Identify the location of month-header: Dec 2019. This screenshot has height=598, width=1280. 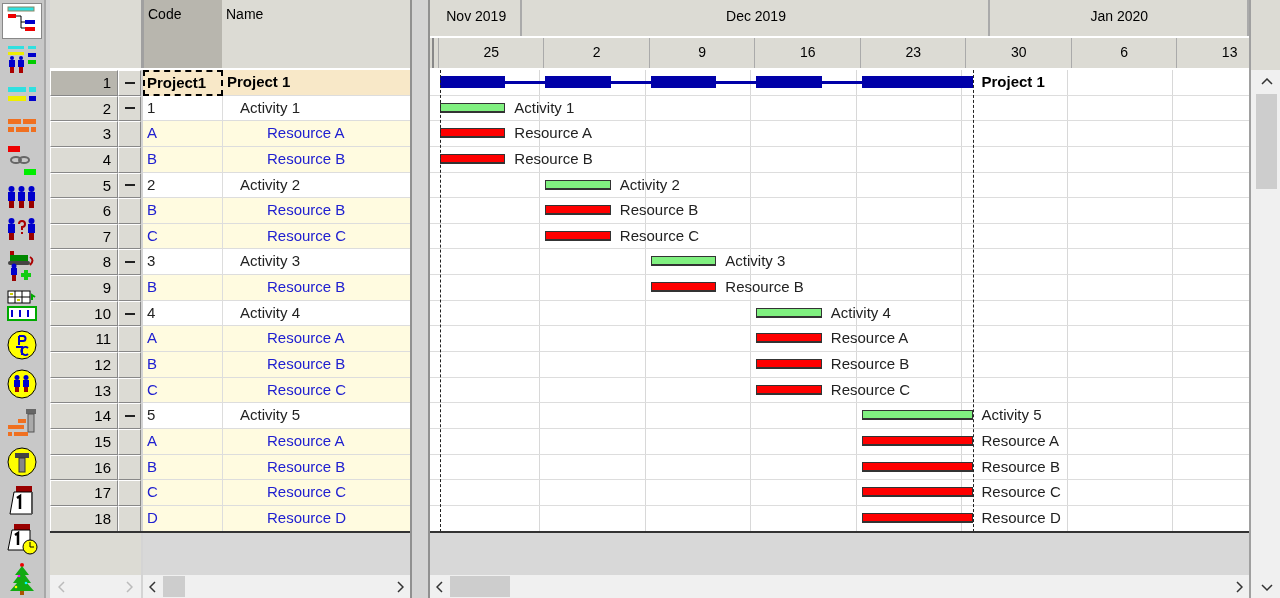
(757, 18).